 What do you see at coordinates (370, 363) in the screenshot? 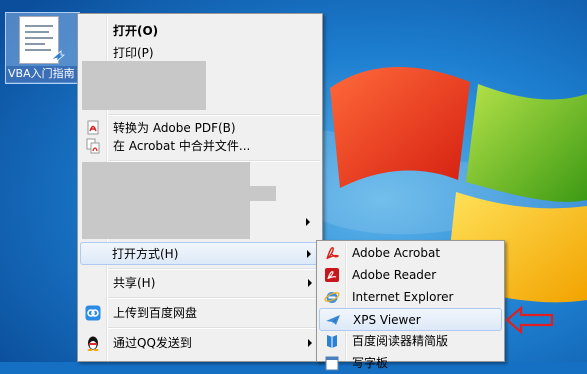
I see `submenu-item-label: 写字板` at bounding box center [370, 363].